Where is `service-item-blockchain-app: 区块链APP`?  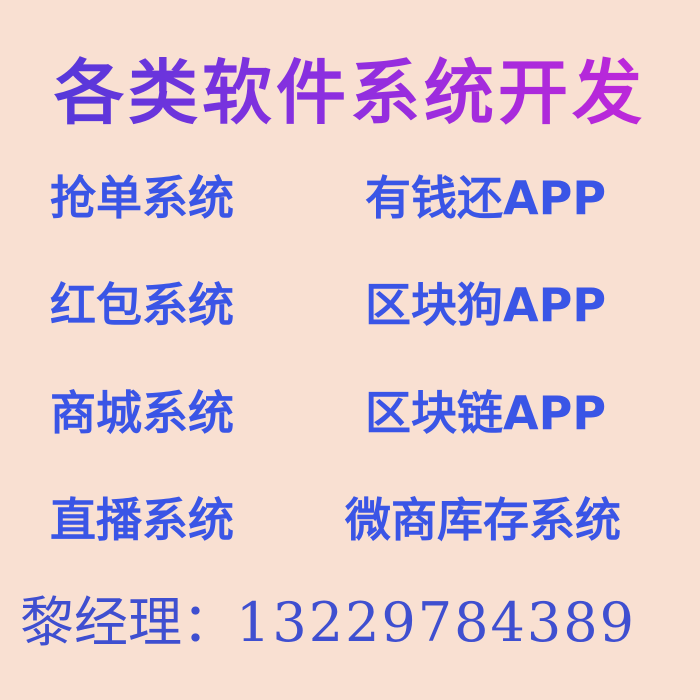 service-item-blockchain-app: 区块链APP is located at coordinates (486, 413).